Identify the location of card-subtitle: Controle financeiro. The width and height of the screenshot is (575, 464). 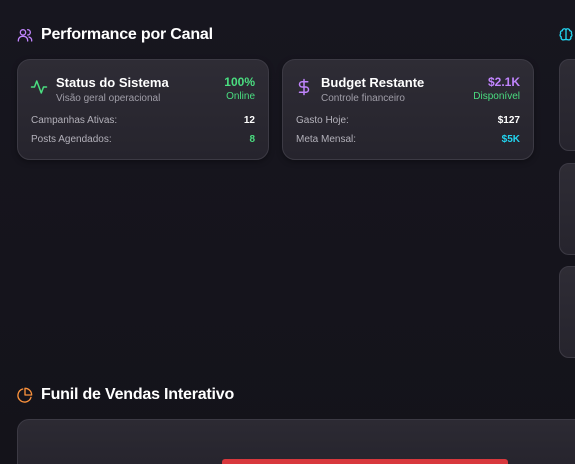
(363, 98).